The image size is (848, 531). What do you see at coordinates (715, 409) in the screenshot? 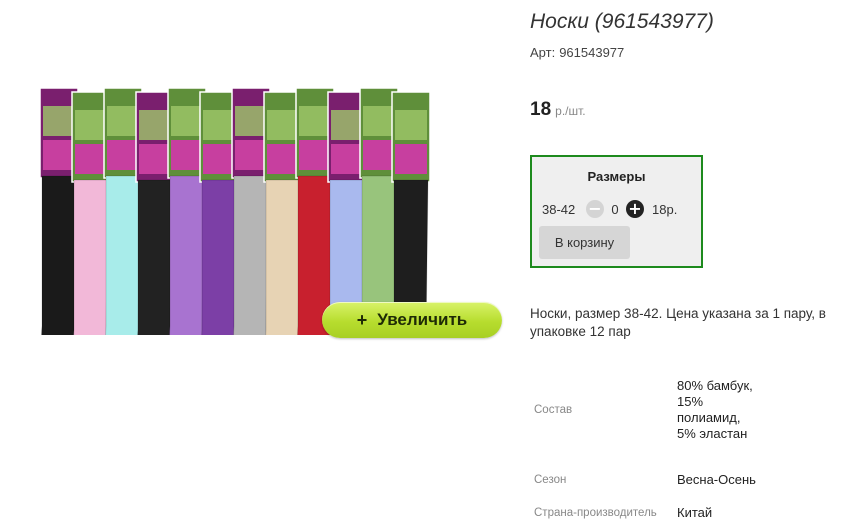
I see `property-value: 80% бамбук, 15% полиамид, 5% эластан` at bounding box center [715, 409].